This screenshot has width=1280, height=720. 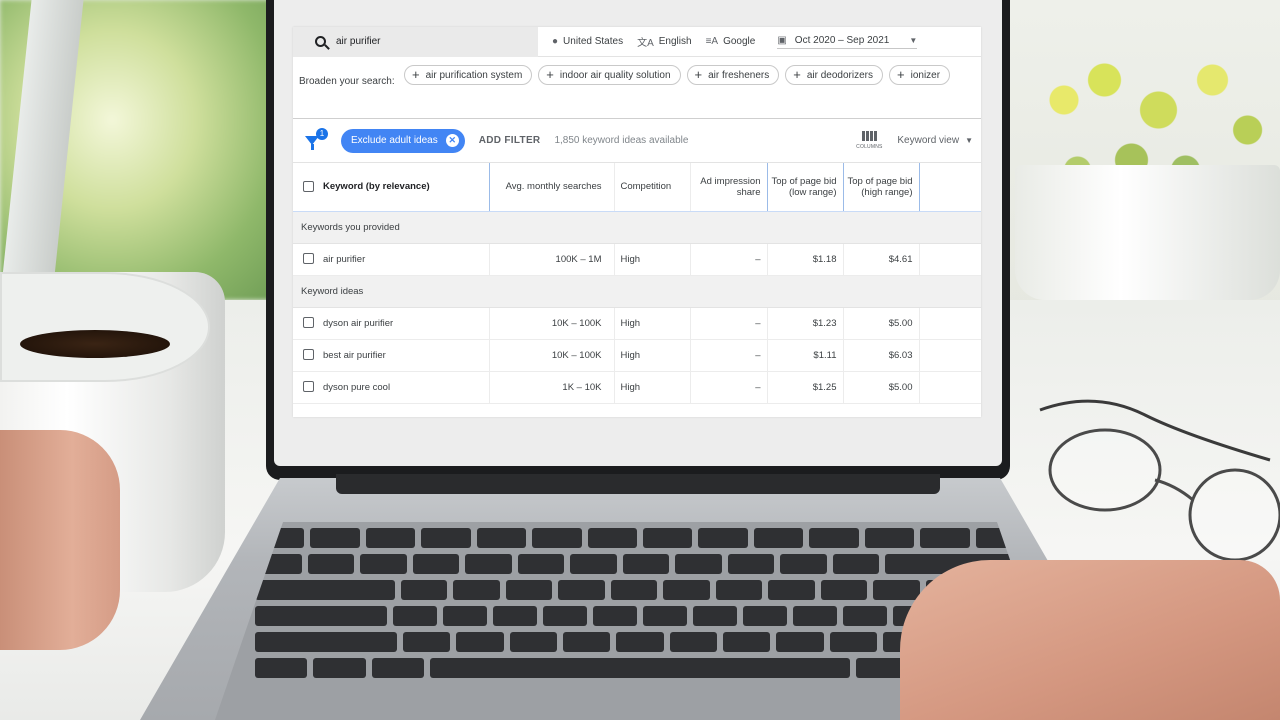 What do you see at coordinates (805, 323) in the screenshot?
I see `cell-bid-low: $1.23` at bounding box center [805, 323].